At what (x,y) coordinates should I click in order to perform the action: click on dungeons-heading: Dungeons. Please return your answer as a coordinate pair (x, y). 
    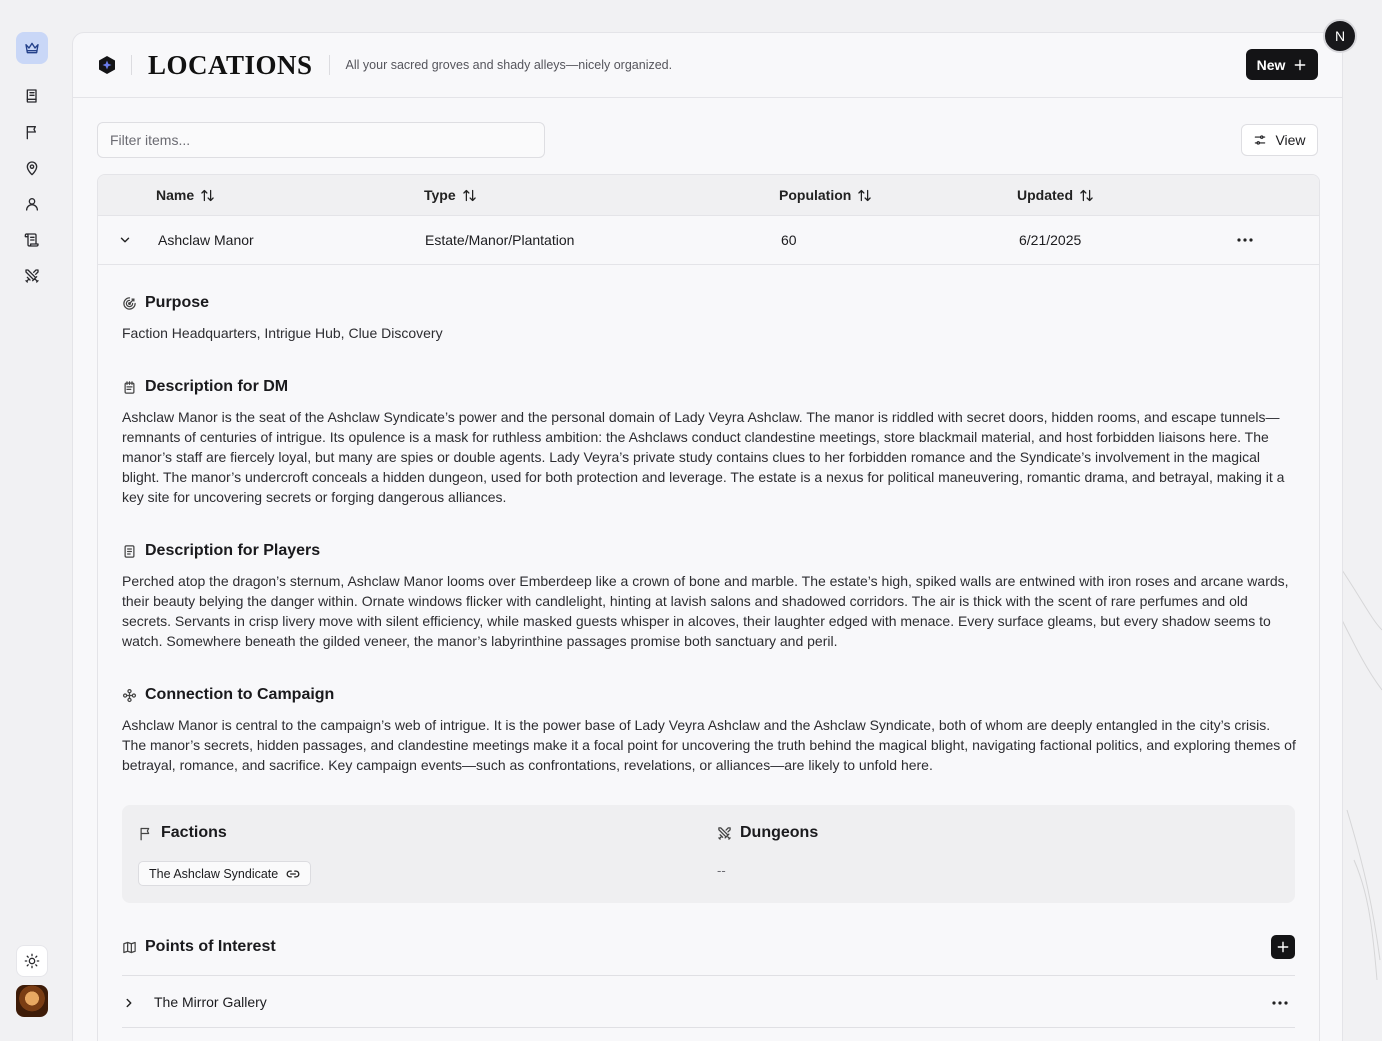
    Looking at the image, I should click on (779, 832).